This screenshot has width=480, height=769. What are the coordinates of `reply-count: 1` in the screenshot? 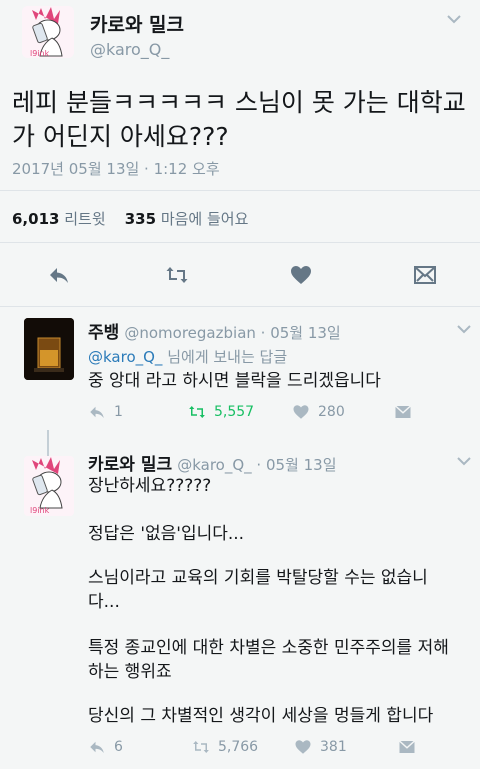 It's located at (118, 412).